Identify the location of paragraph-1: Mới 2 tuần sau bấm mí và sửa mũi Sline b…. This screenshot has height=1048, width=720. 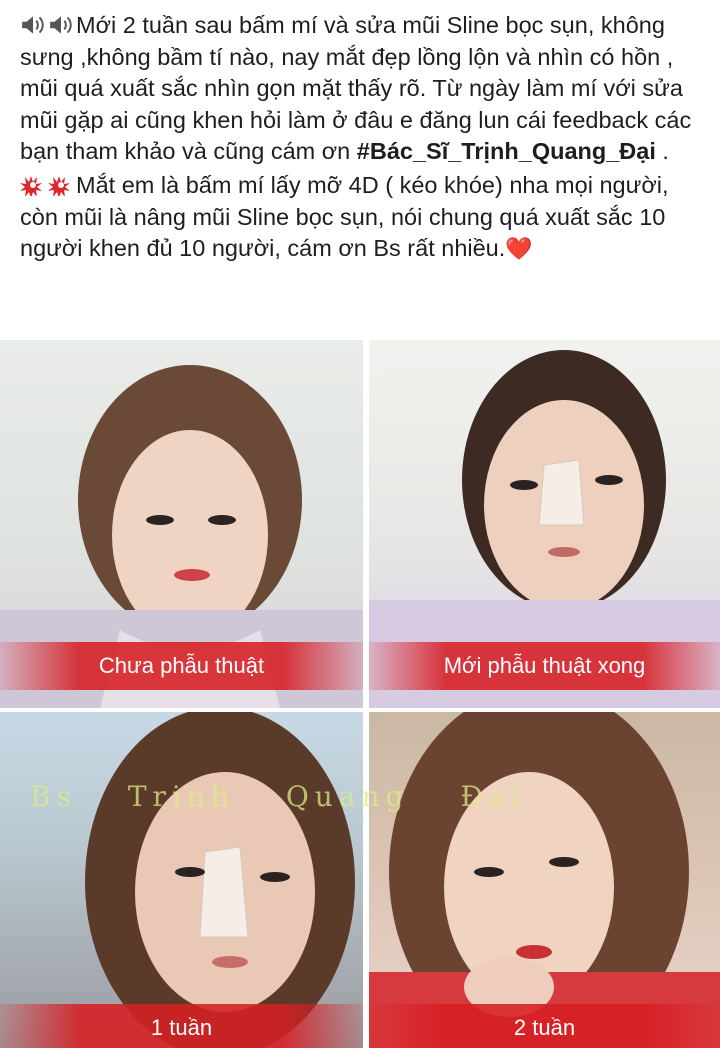
(362, 89).